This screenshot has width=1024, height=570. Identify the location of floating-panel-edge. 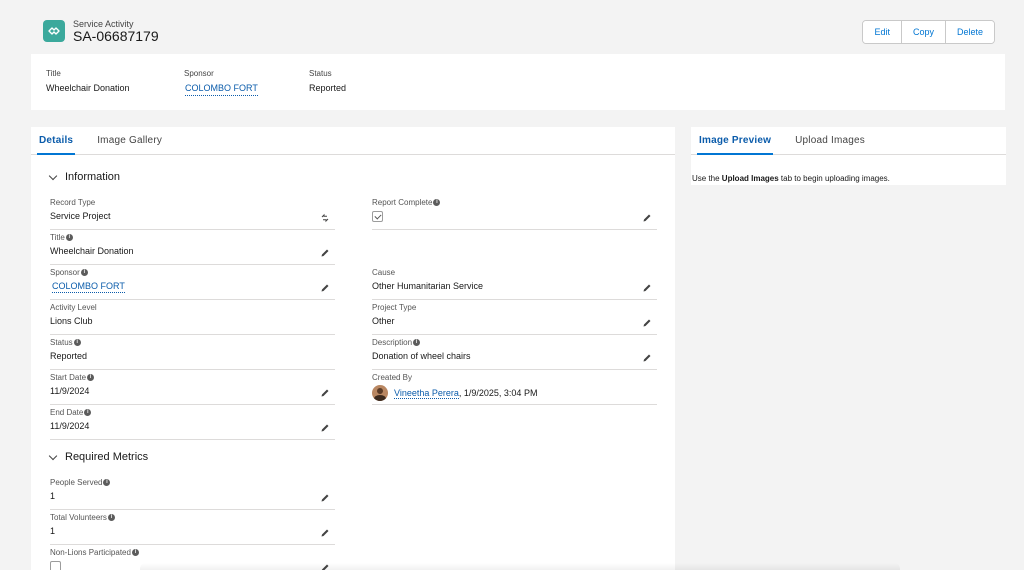
(520, 566).